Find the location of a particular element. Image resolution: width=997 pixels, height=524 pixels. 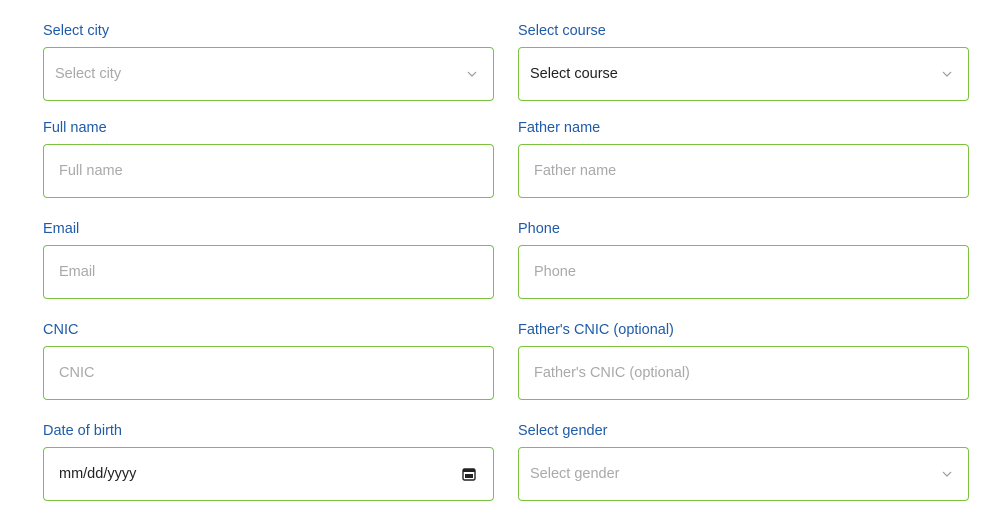

course-field: Select course Select course is located at coordinates (743, 61).